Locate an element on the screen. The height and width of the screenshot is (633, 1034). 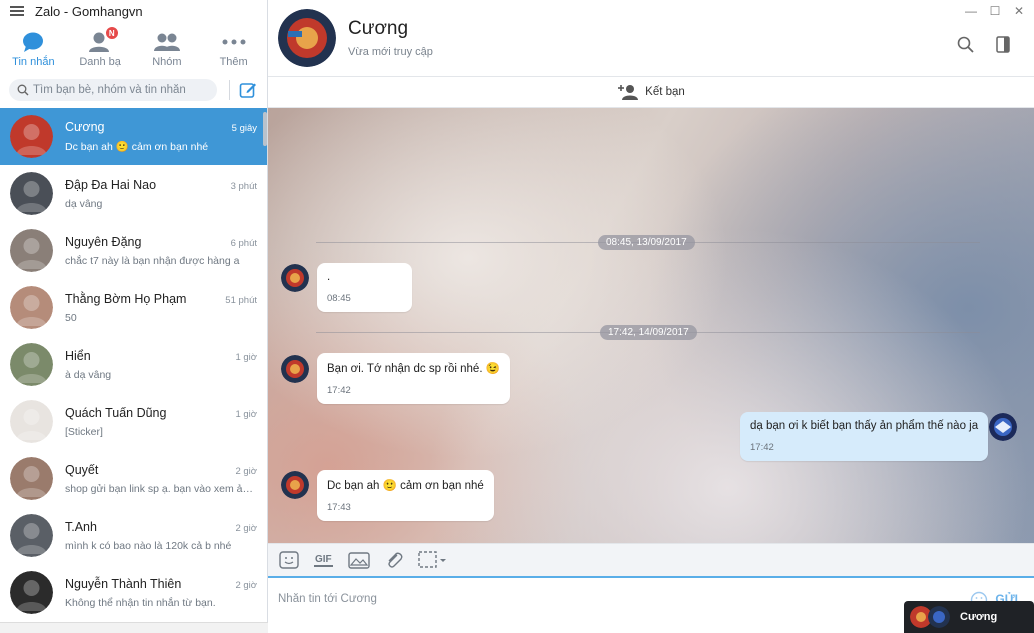
paperclip-icon is located at coordinates (395, 560).